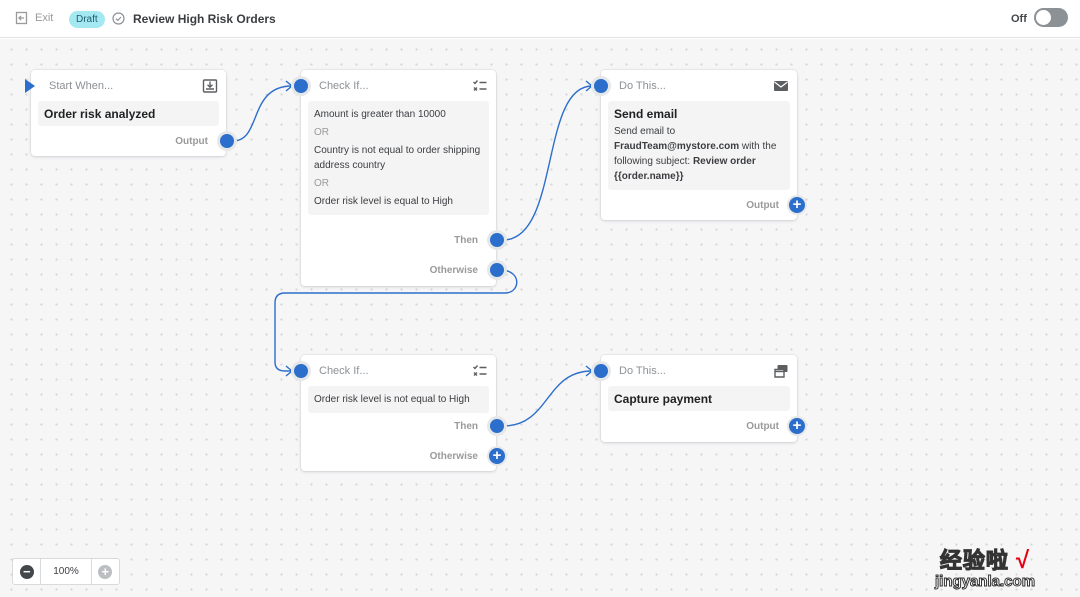 The height and width of the screenshot is (597, 1080). Describe the element at coordinates (1051, 17) in the screenshot. I see `workflow-toggle` at that location.